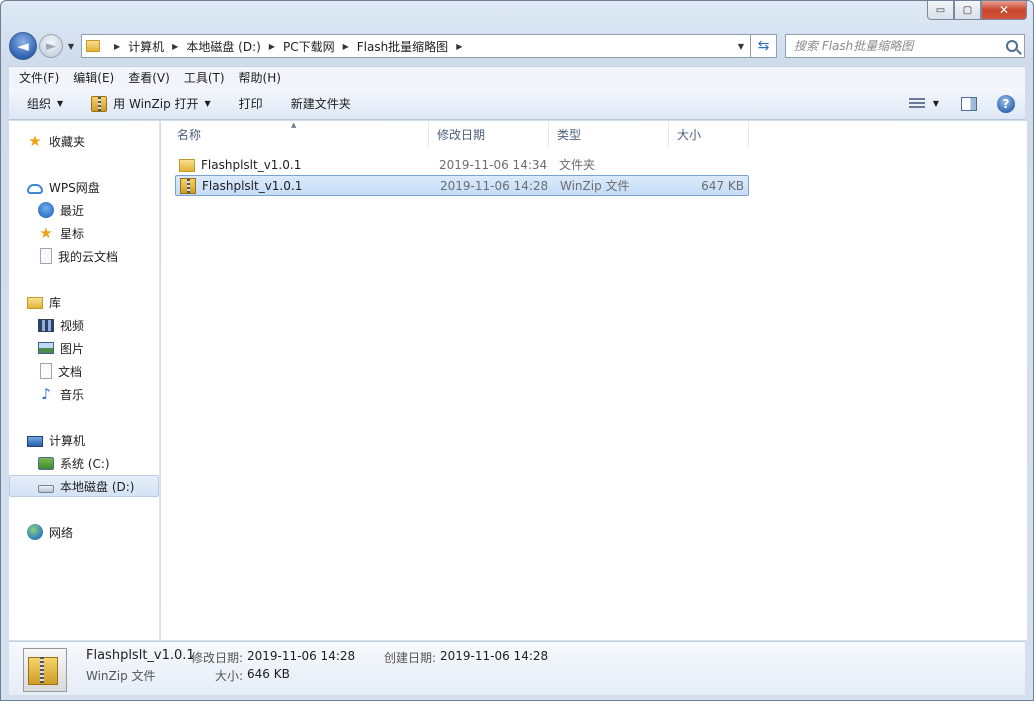  I want to click on nav-wps-drive: WPS网盘, so click(84, 187).